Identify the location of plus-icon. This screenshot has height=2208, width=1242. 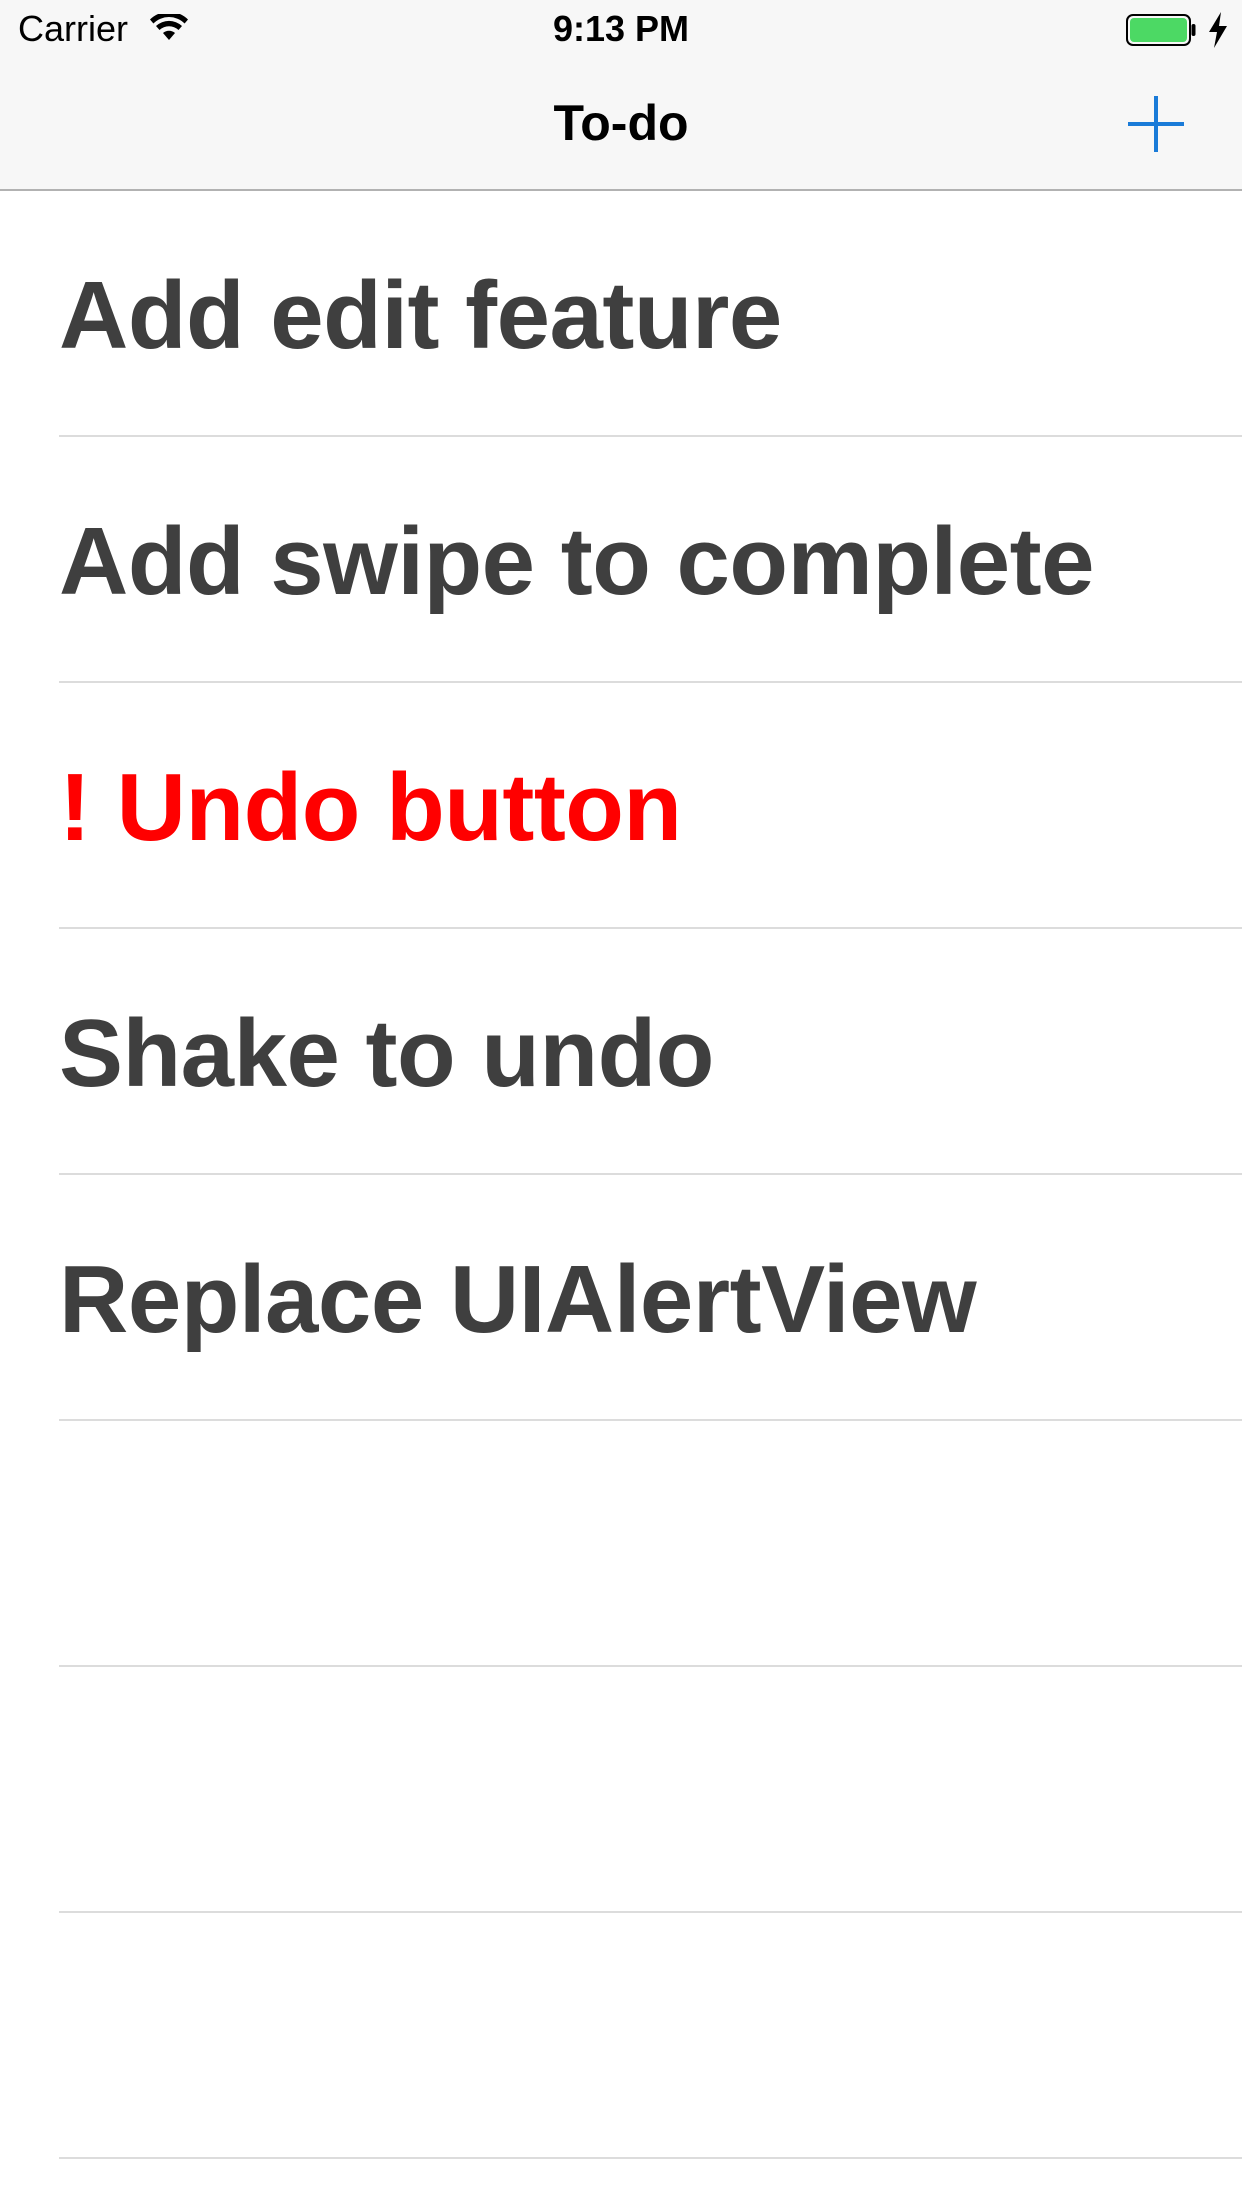
(1156, 124).